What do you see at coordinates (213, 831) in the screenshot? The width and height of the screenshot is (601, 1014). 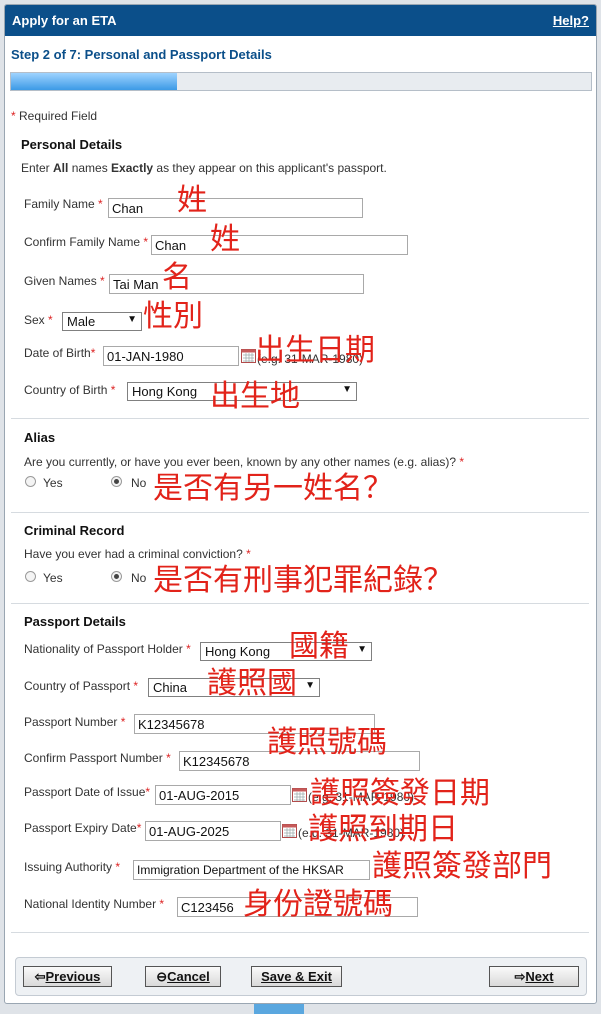 I see `expiry-date-input` at bounding box center [213, 831].